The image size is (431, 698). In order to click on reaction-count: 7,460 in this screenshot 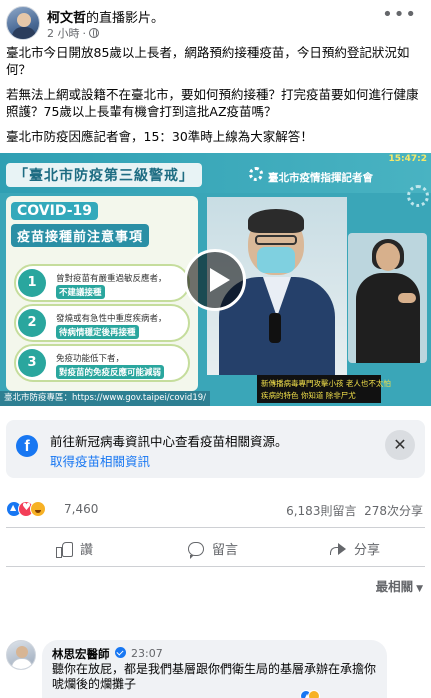, I will do `click(81, 509)`.